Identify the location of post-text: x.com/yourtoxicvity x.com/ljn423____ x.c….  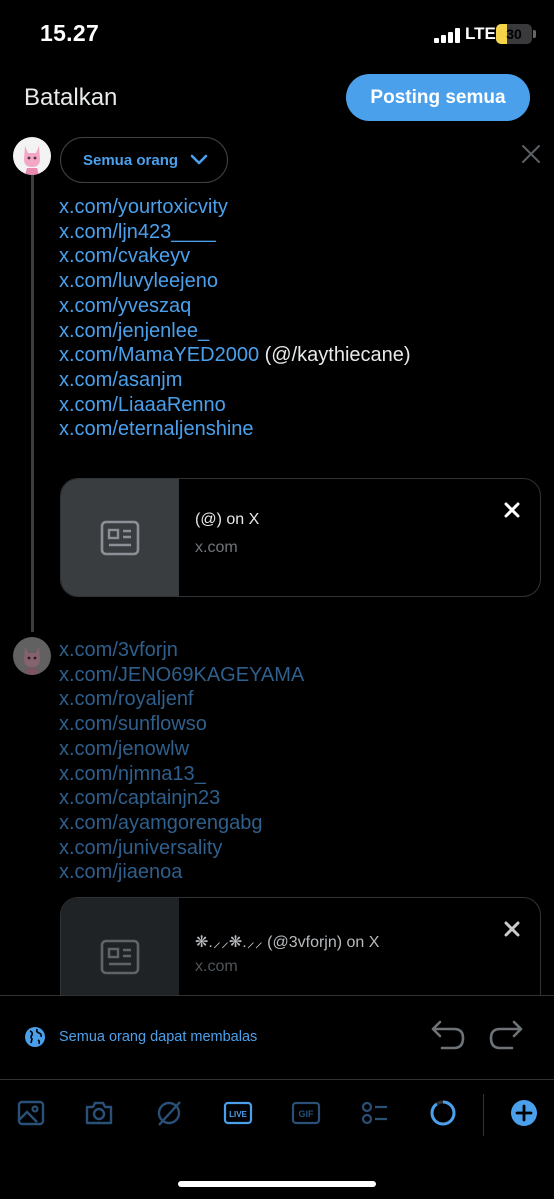
(235, 318).